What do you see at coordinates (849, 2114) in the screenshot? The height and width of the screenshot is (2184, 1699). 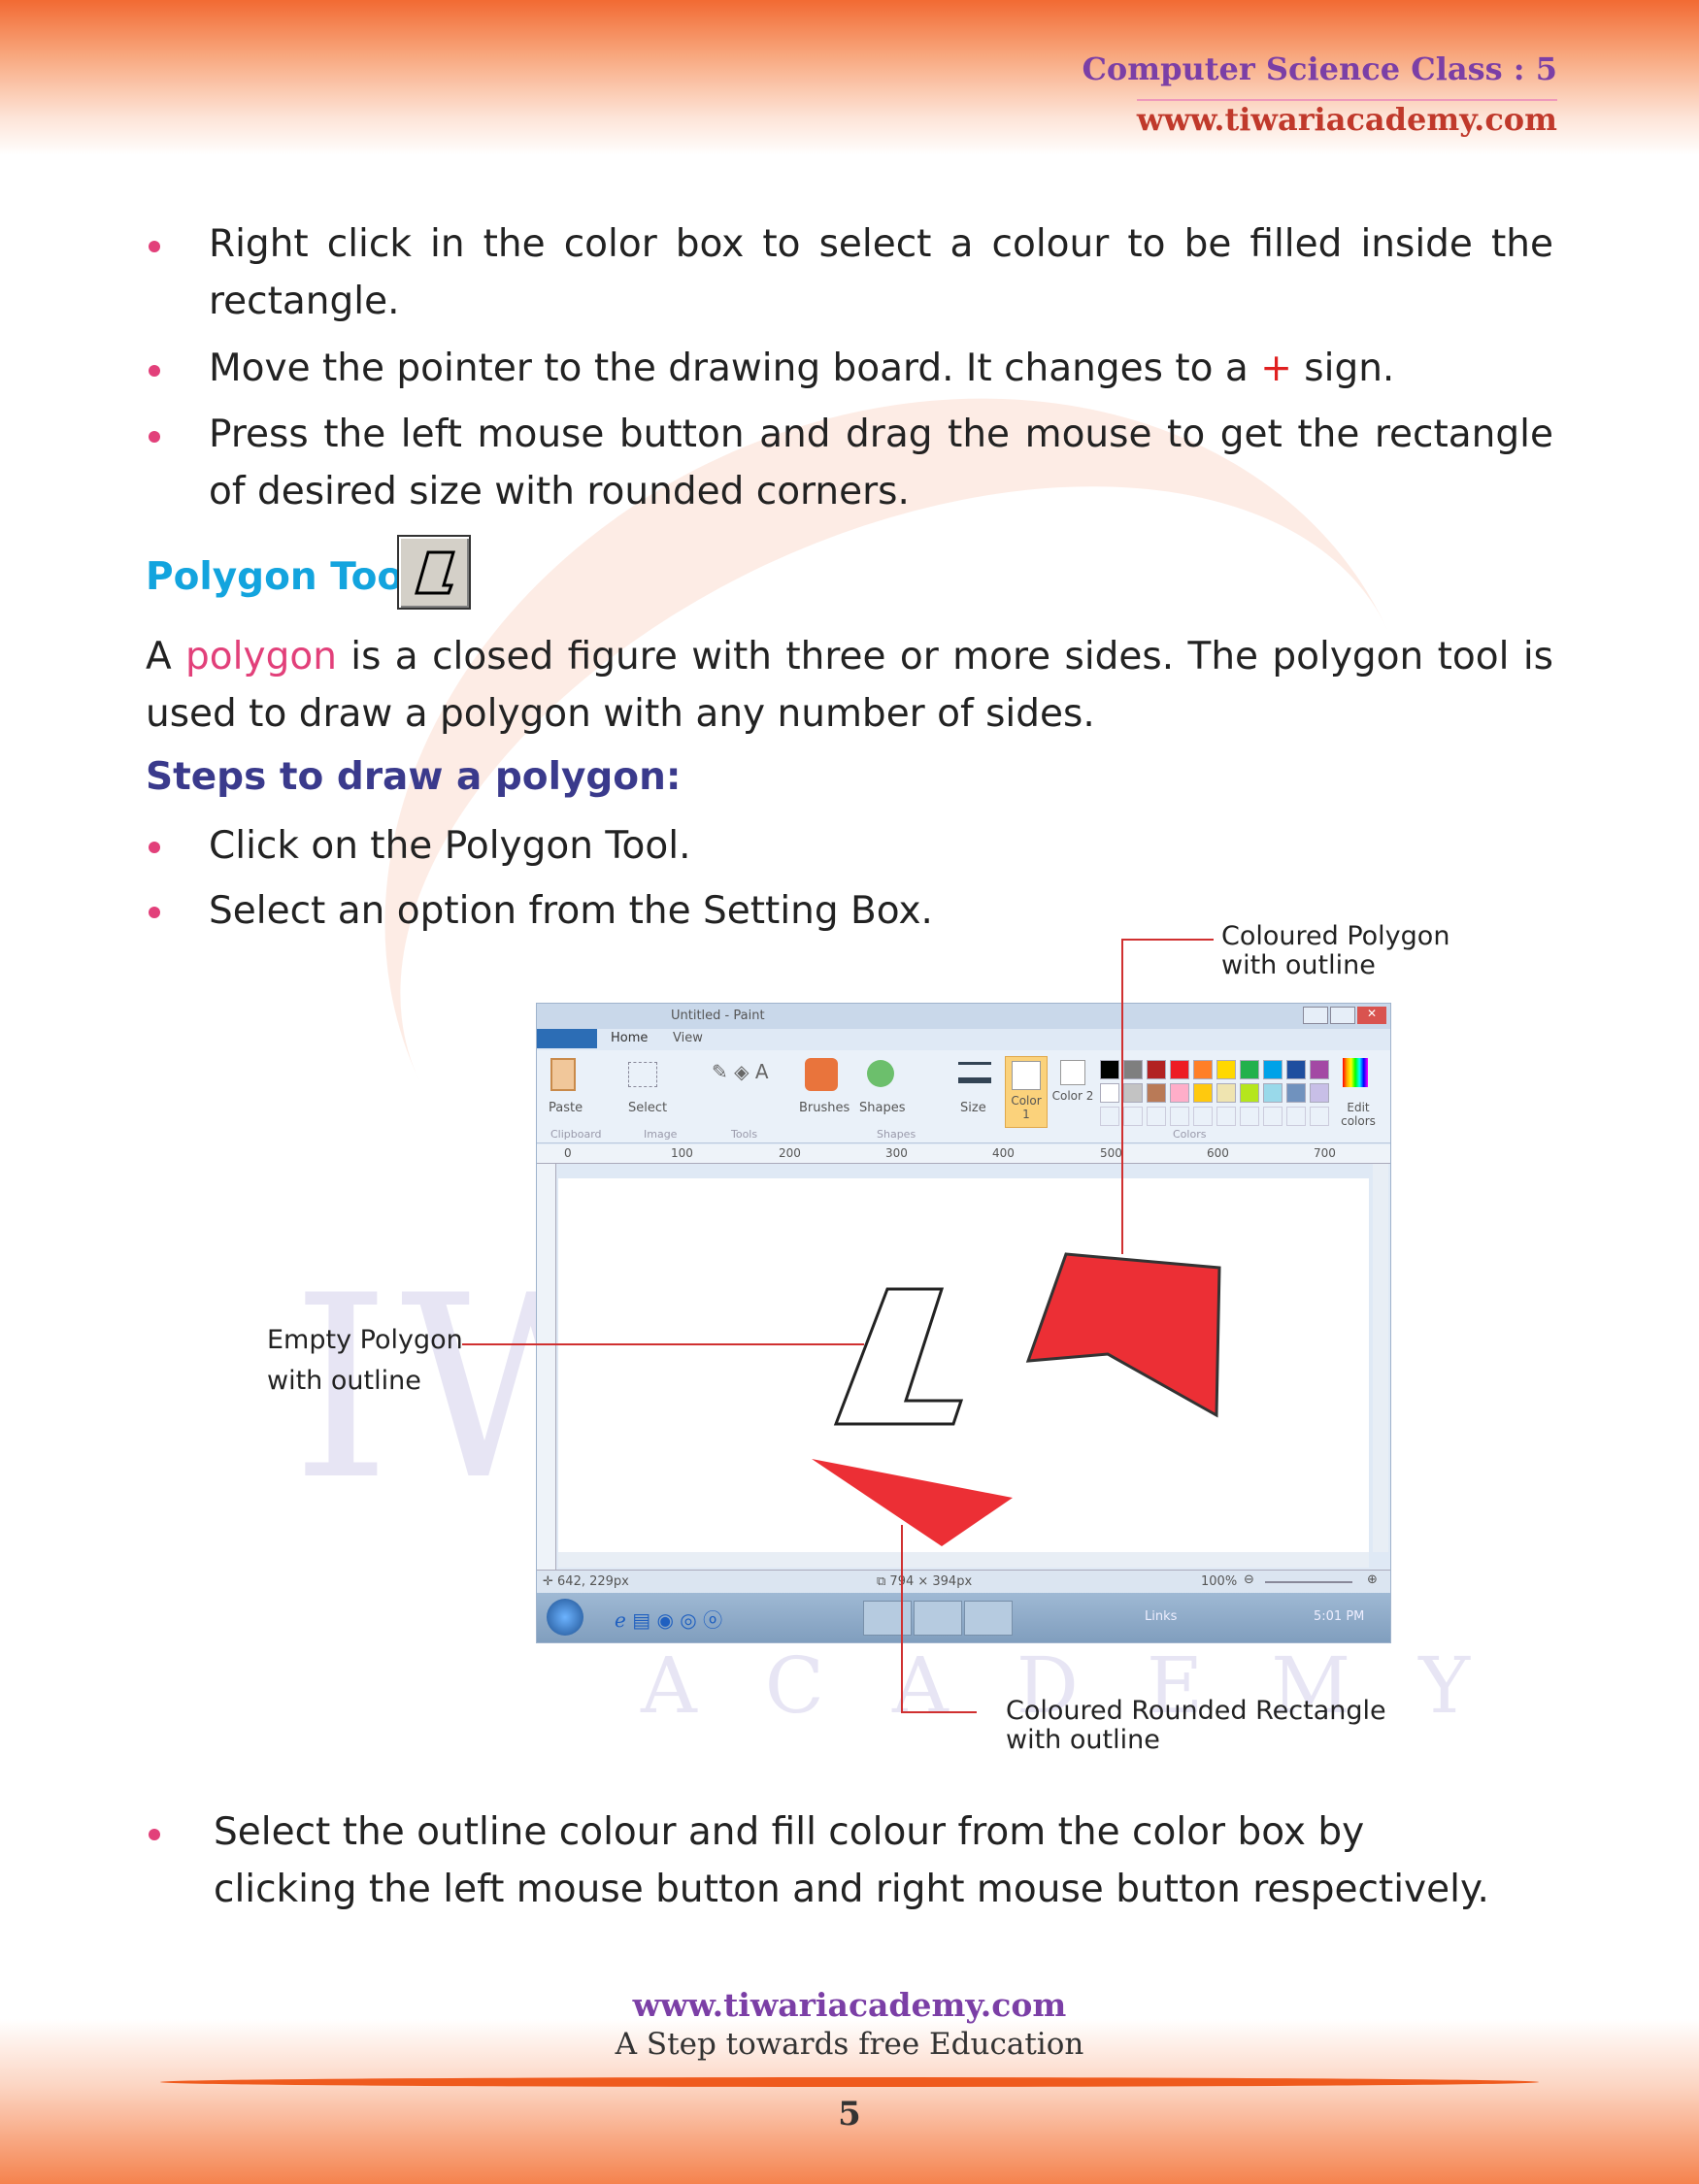 I see `page-number: 5` at bounding box center [849, 2114].